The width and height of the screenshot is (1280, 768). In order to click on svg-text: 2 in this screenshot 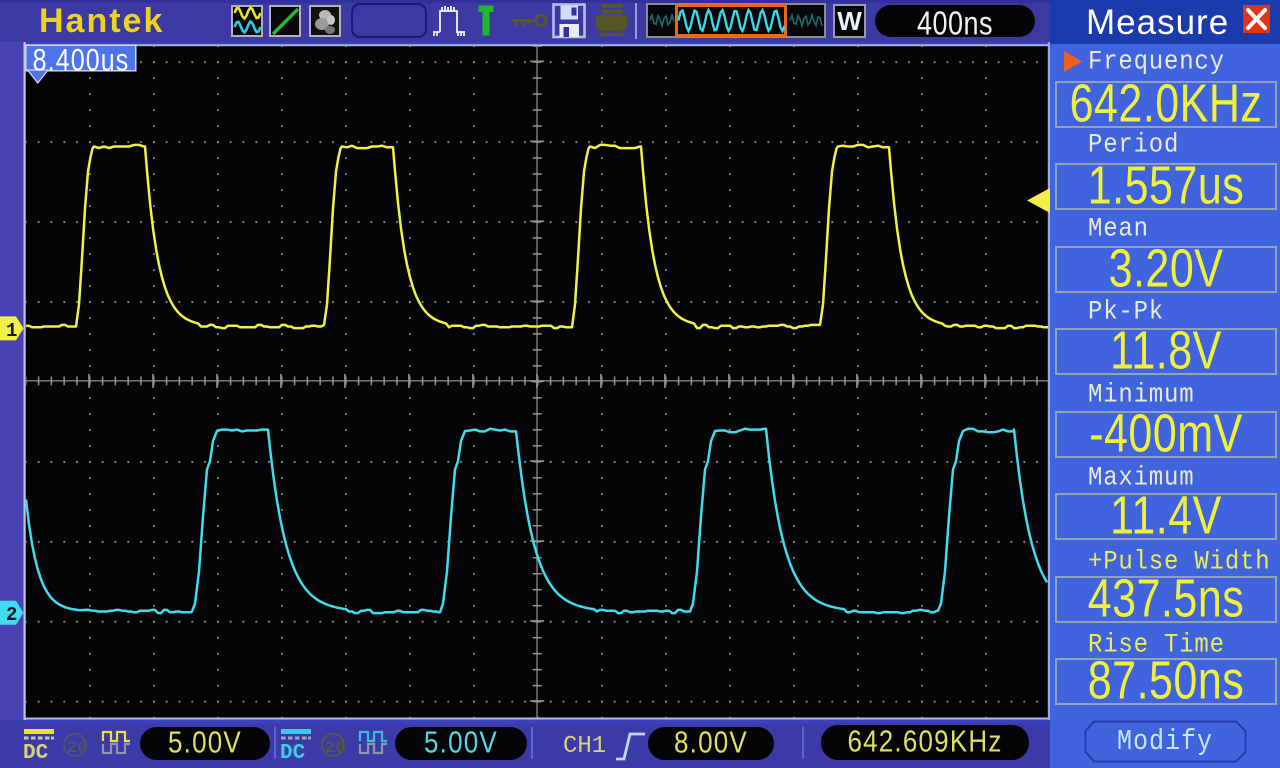, I will do `click(11, 615)`.